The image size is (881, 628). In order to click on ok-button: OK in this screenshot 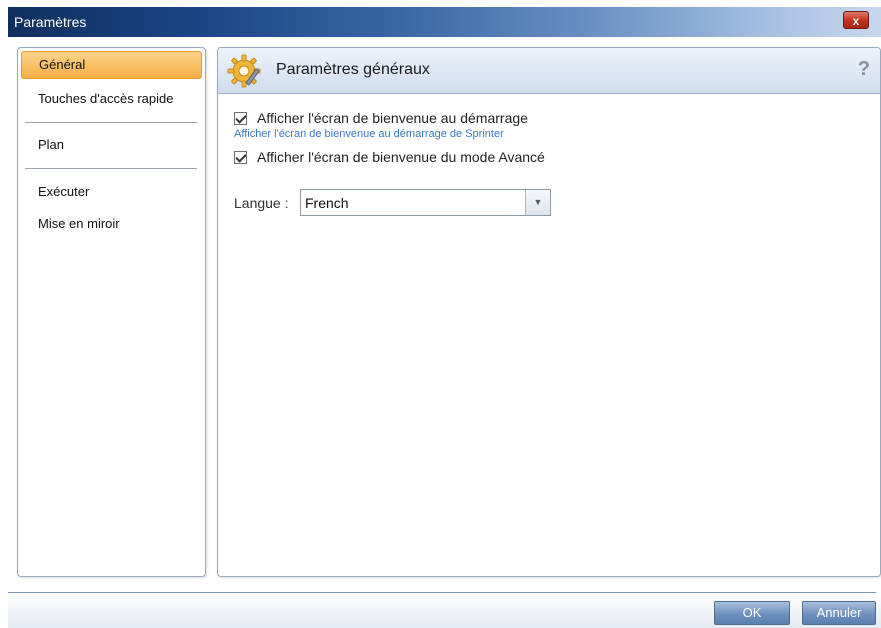, I will do `click(752, 613)`.